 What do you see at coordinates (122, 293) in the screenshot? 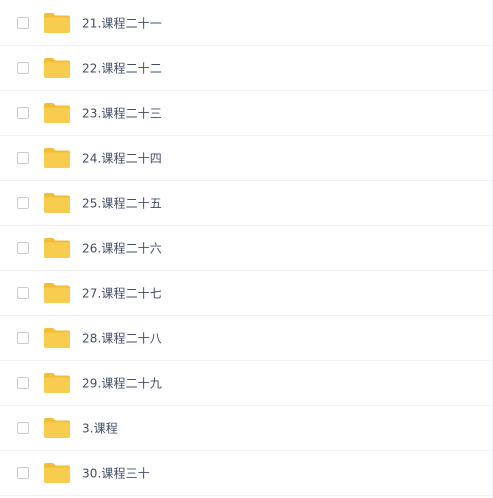
I see `folder-name: 27.课程二十七` at bounding box center [122, 293].